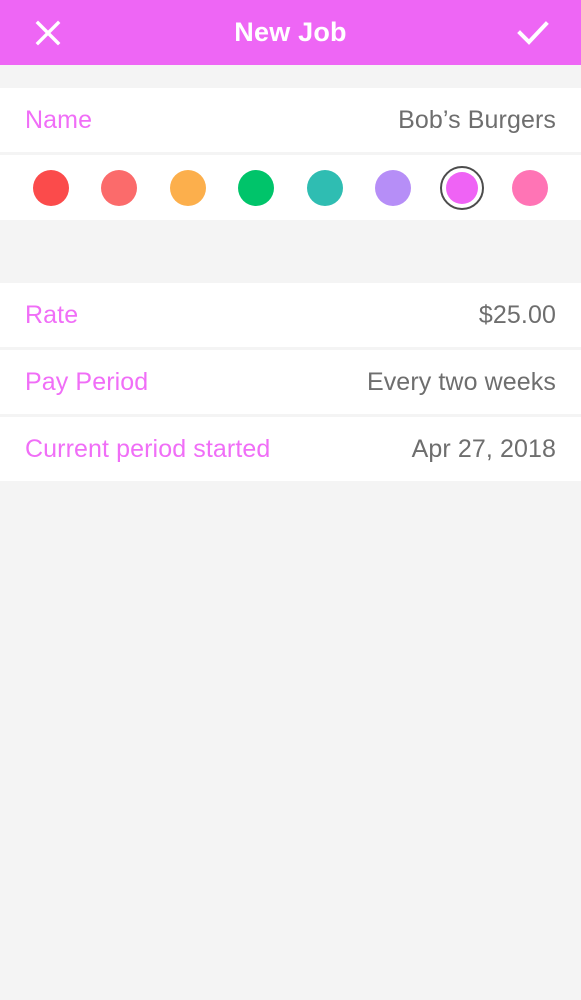  I want to click on color-swatch-red, so click(51, 188).